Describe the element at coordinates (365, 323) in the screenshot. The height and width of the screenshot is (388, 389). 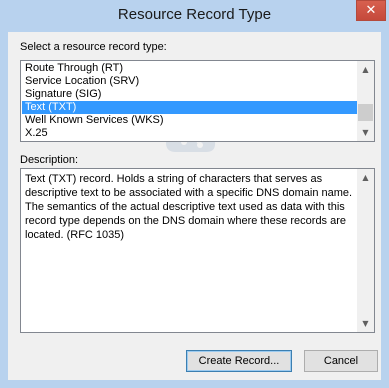
I see `desc-scroll-down-icon: ▼` at that location.